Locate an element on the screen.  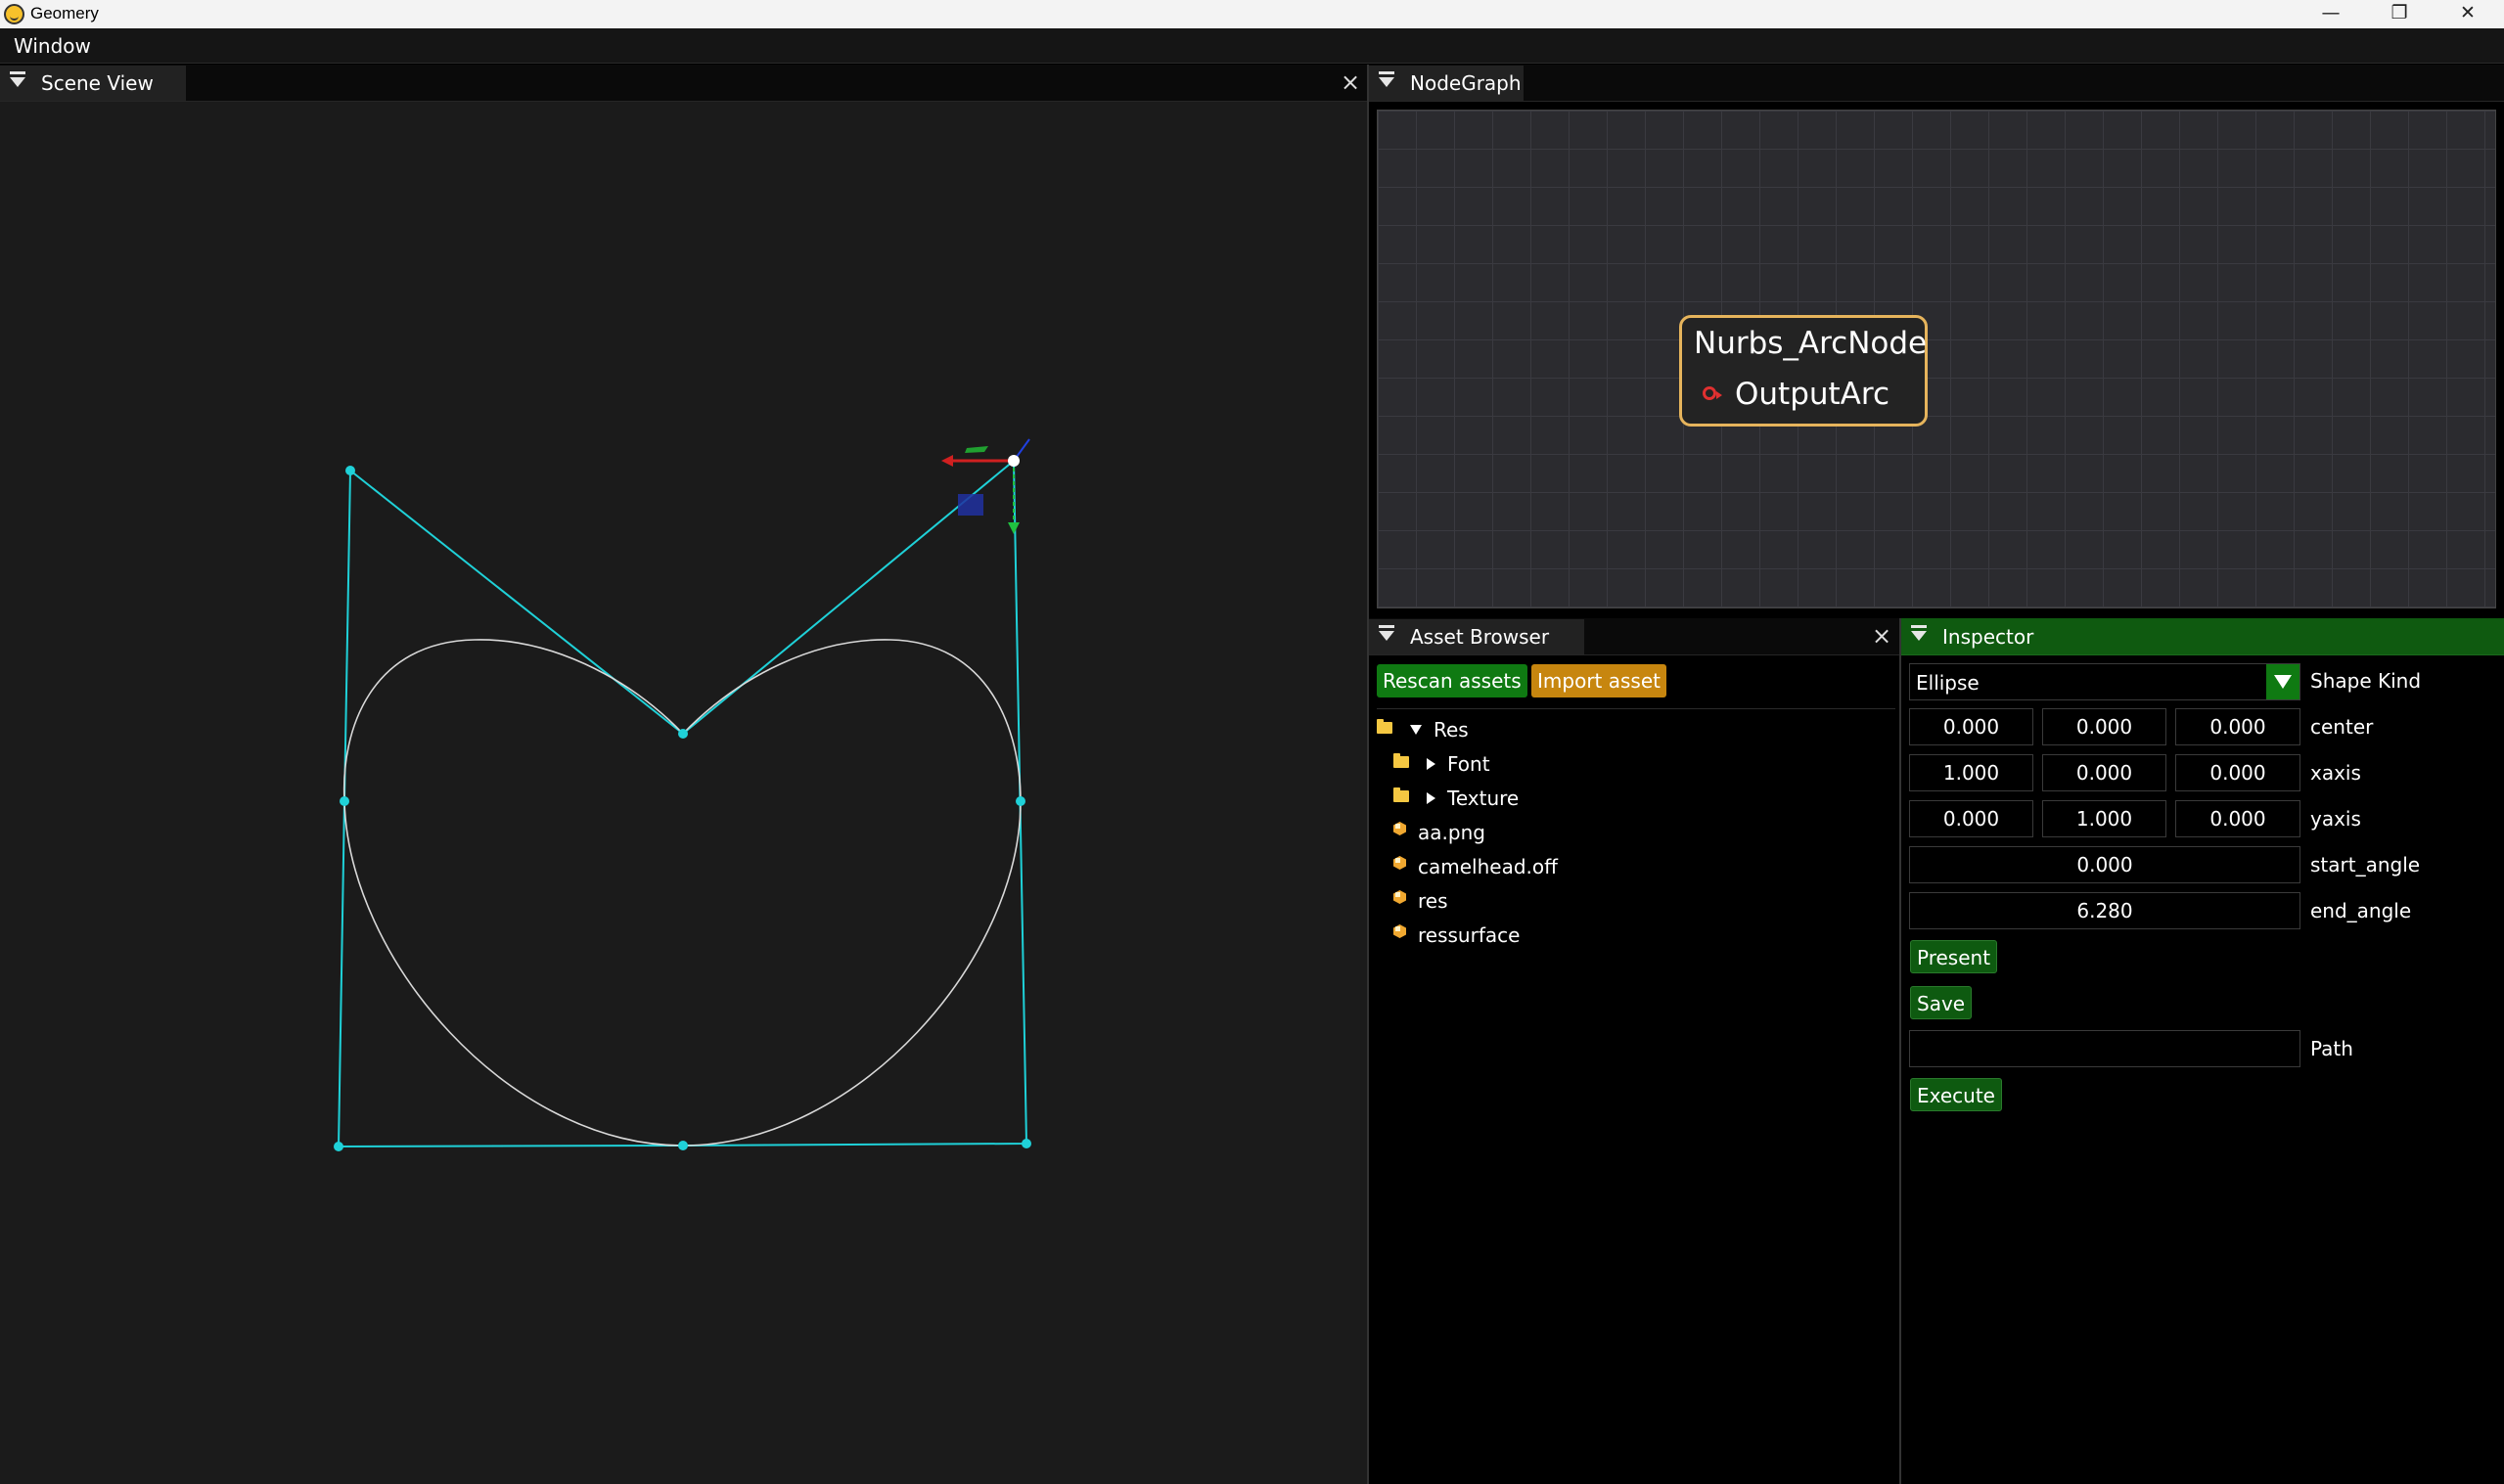
window-title-bar: Geomery — ❐ ✕ is located at coordinates (1252, 14).